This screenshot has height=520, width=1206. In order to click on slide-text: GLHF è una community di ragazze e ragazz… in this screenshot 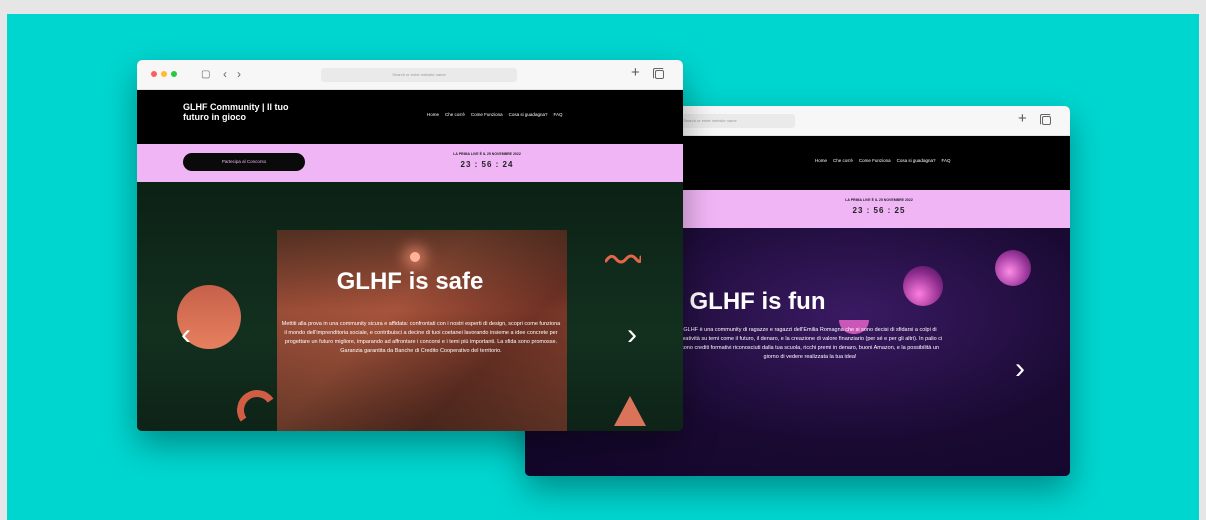, I will do `click(810, 343)`.